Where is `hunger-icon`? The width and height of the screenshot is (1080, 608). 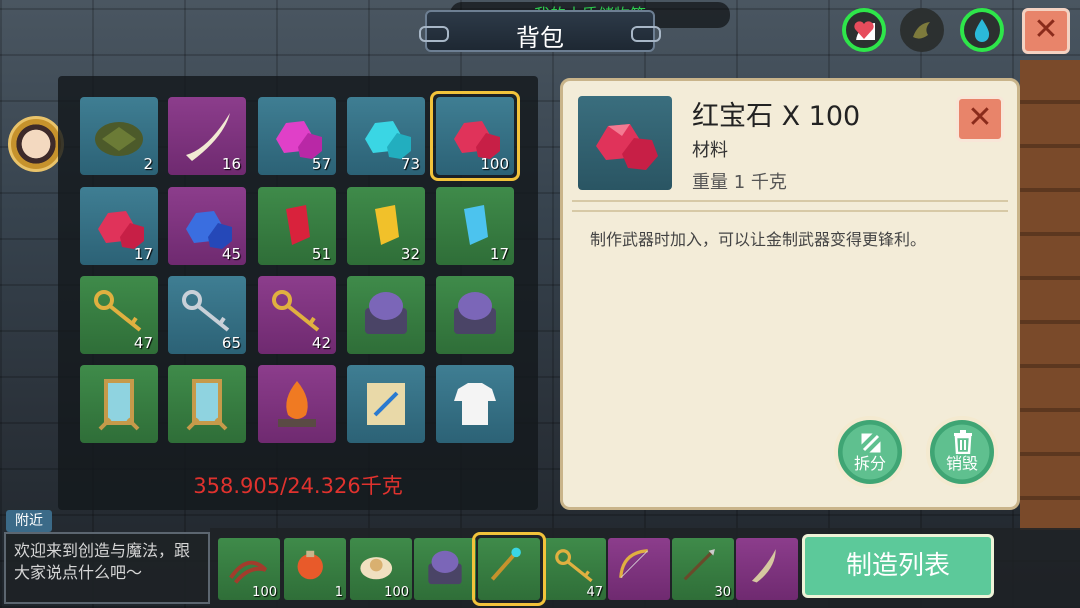
hunger-icon is located at coordinates (921, 30).